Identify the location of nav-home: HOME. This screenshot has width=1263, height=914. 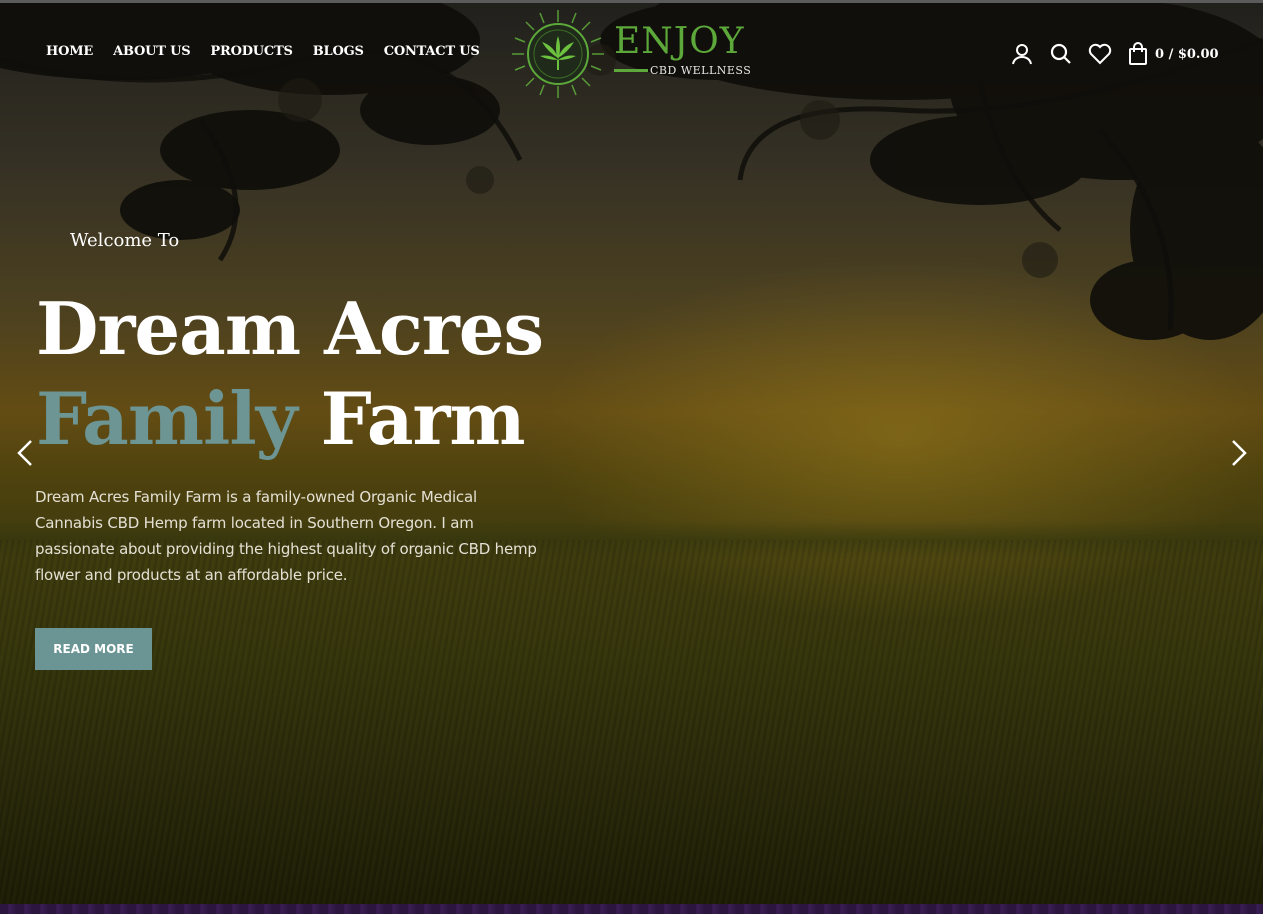
(69, 51).